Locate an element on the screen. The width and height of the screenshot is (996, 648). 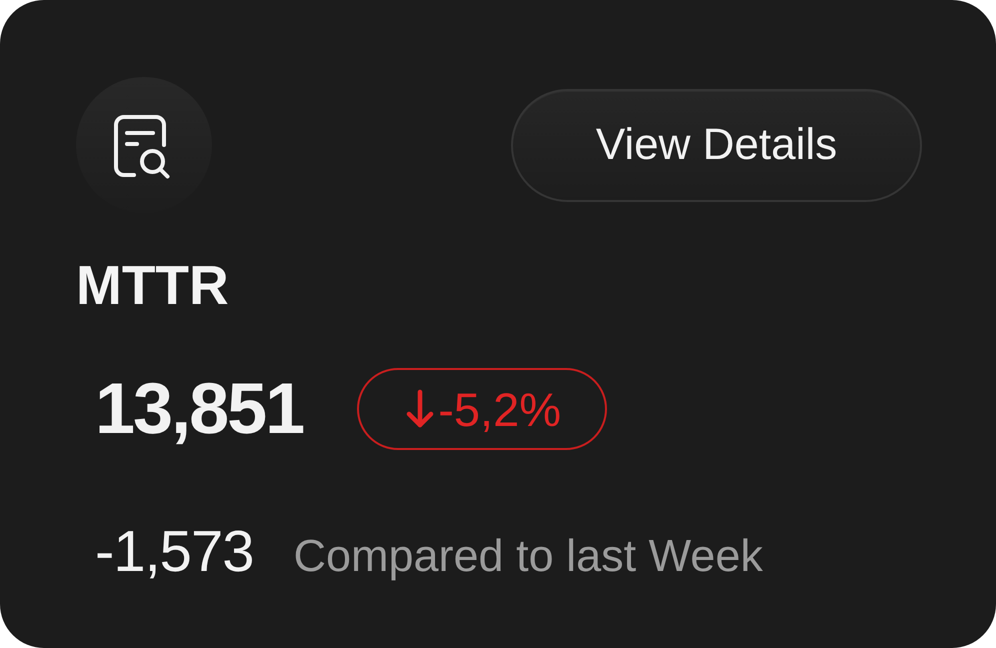
delta-value: -1,573 is located at coordinates (174, 552).